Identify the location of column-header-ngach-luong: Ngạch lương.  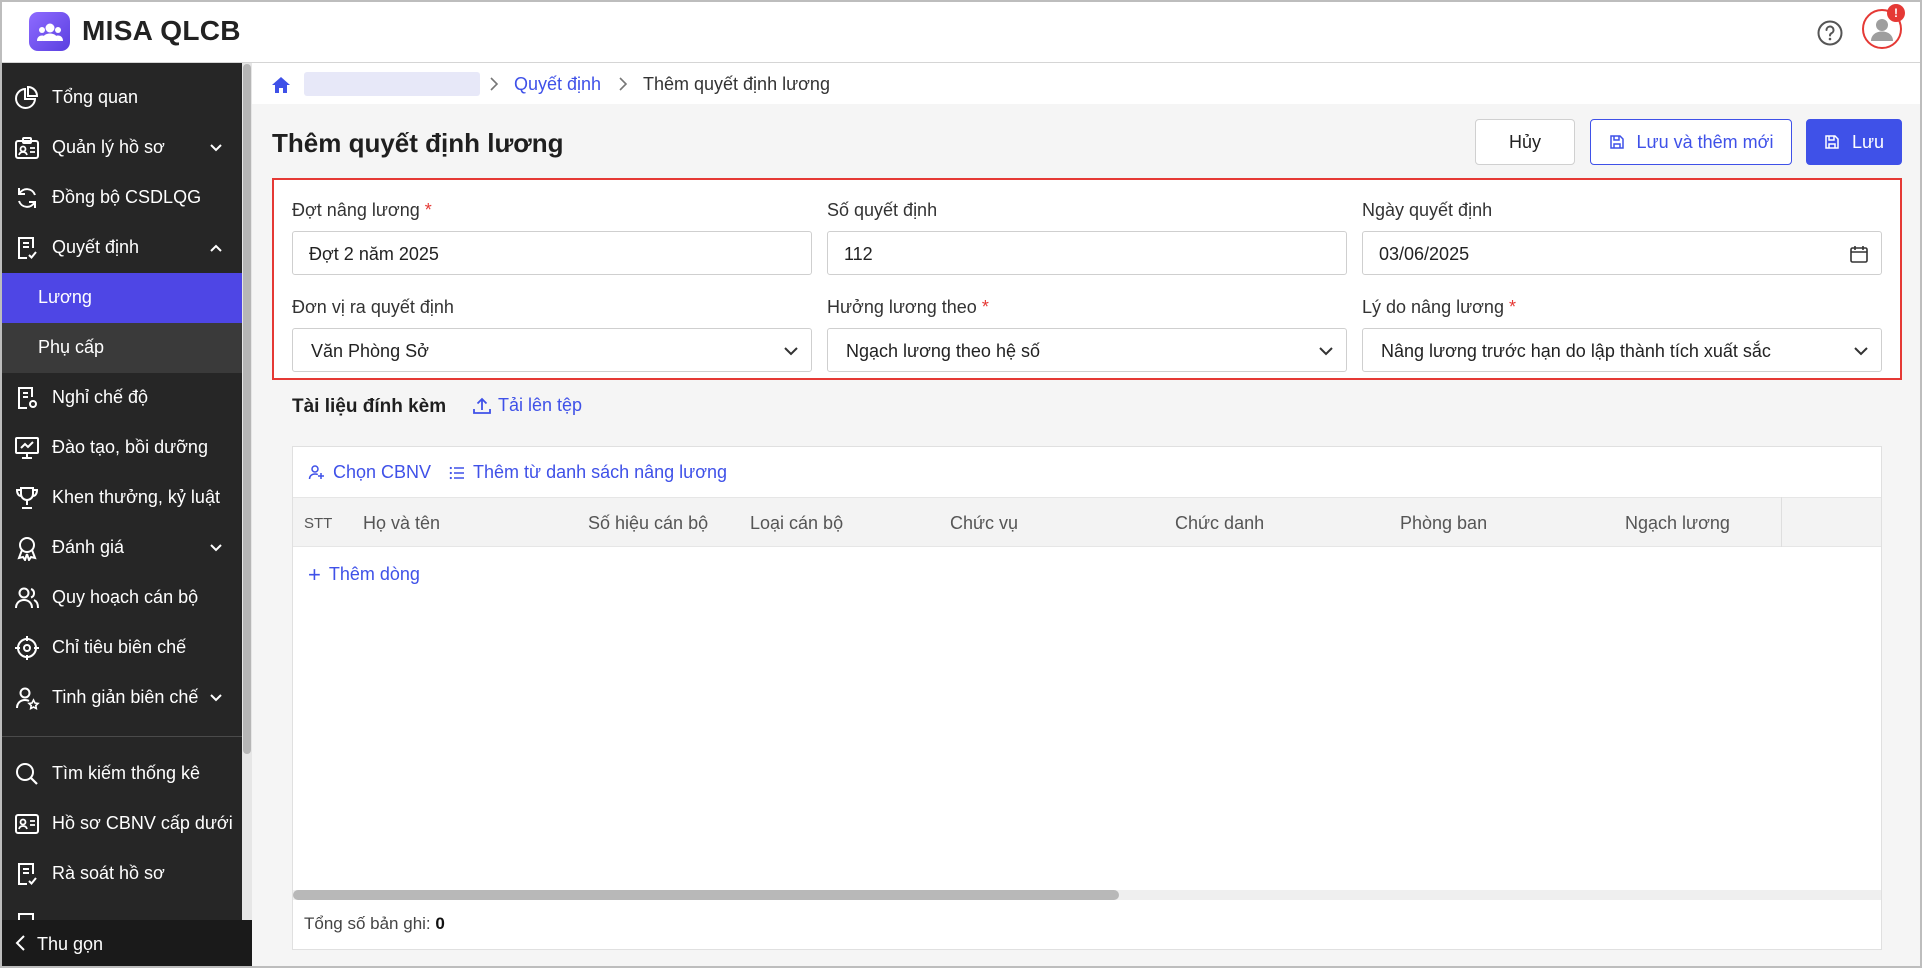
(1677, 523).